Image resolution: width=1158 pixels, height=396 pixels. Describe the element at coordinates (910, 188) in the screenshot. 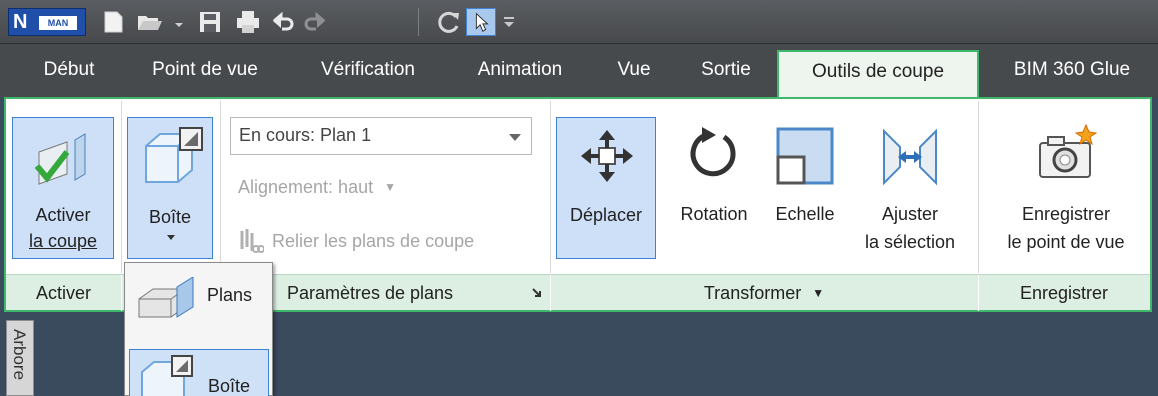

I see `fit-selection-button: Ajuster la sélection` at that location.